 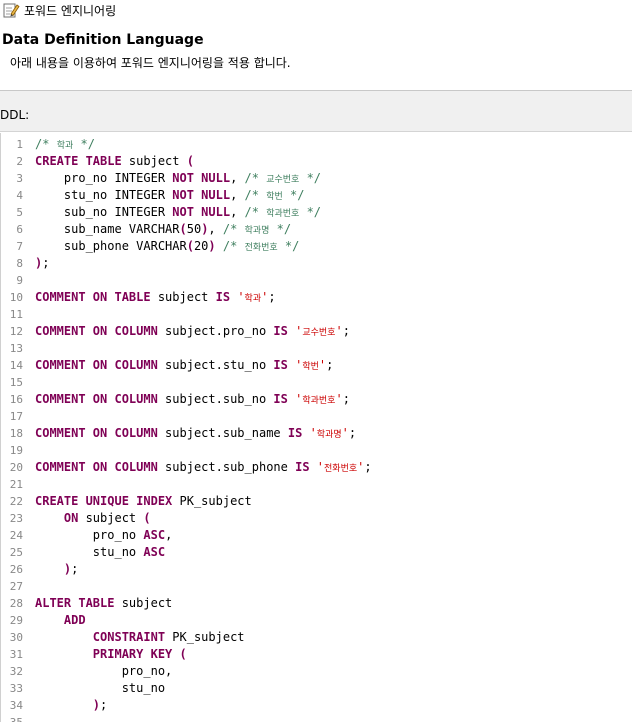 I want to click on line-number: 13, so click(x=16, y=348).